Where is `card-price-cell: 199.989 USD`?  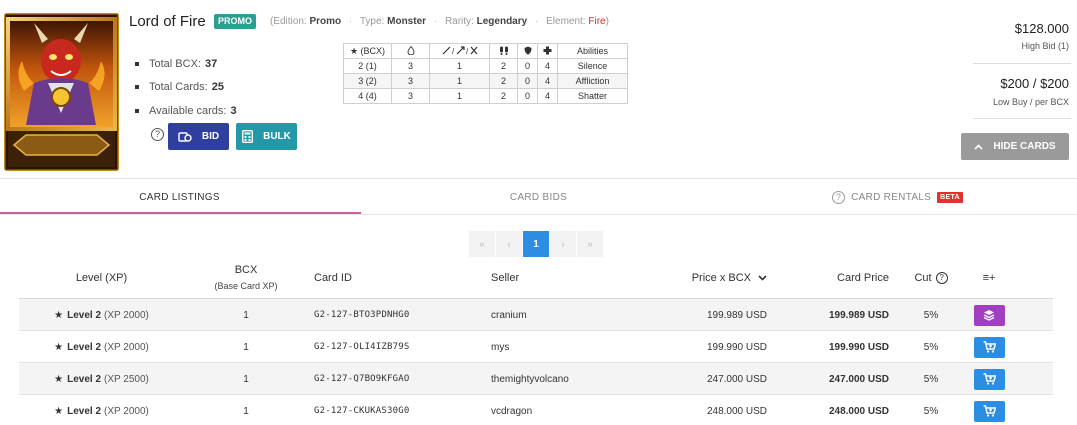 card-price-cell: 199.989 USD is located at coordinates (858, 315).